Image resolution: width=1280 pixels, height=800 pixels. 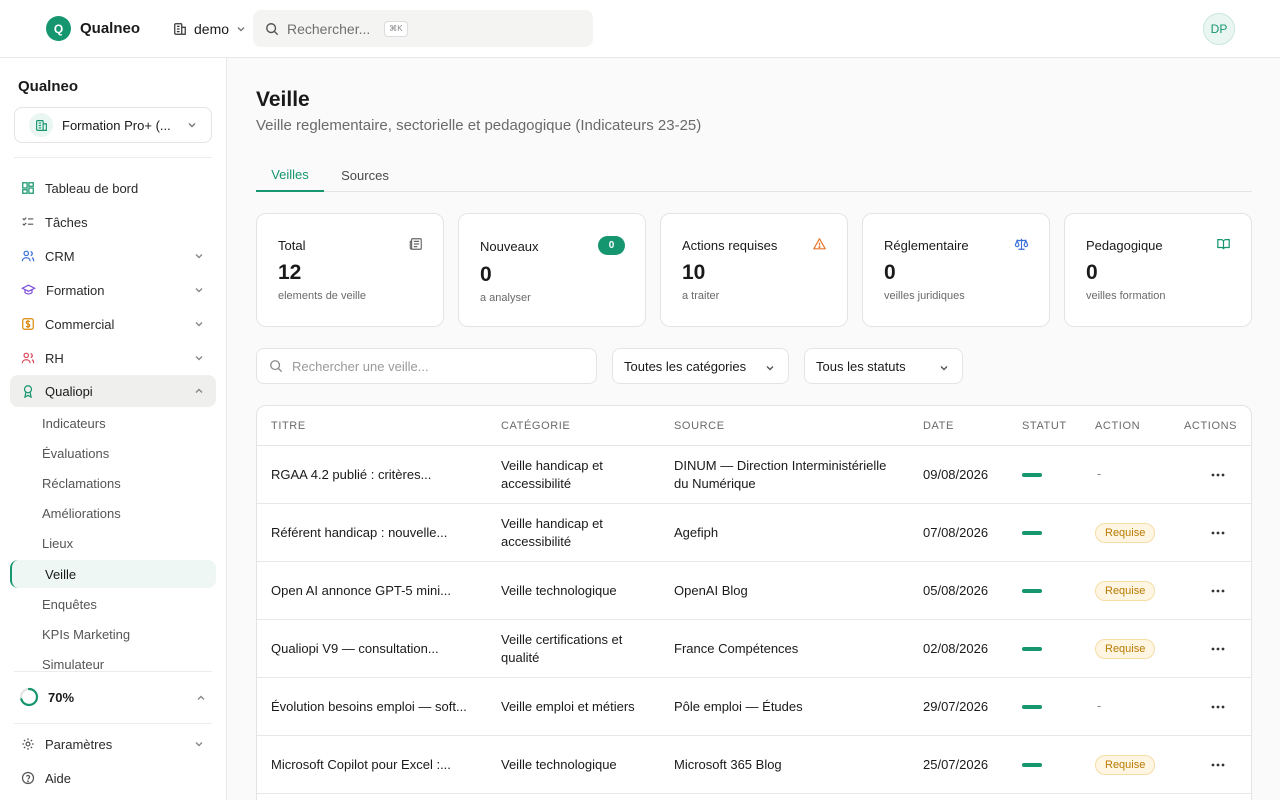 I want to click on tab-veilles: Veilles, so click(x=290, y=175).